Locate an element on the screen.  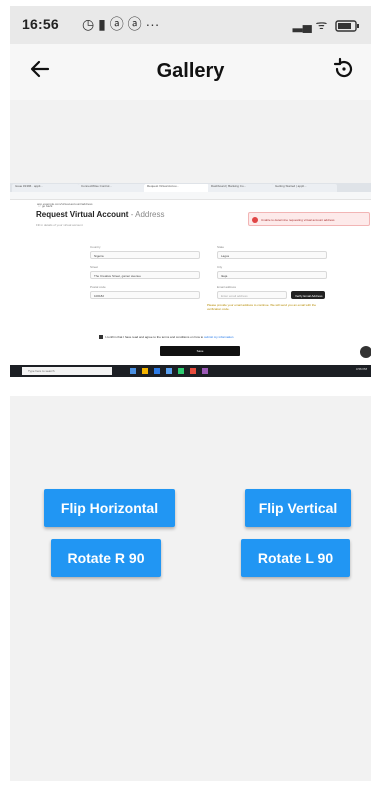
taskbar-clock: 4:56 PM is located at coordinates (361, 369).